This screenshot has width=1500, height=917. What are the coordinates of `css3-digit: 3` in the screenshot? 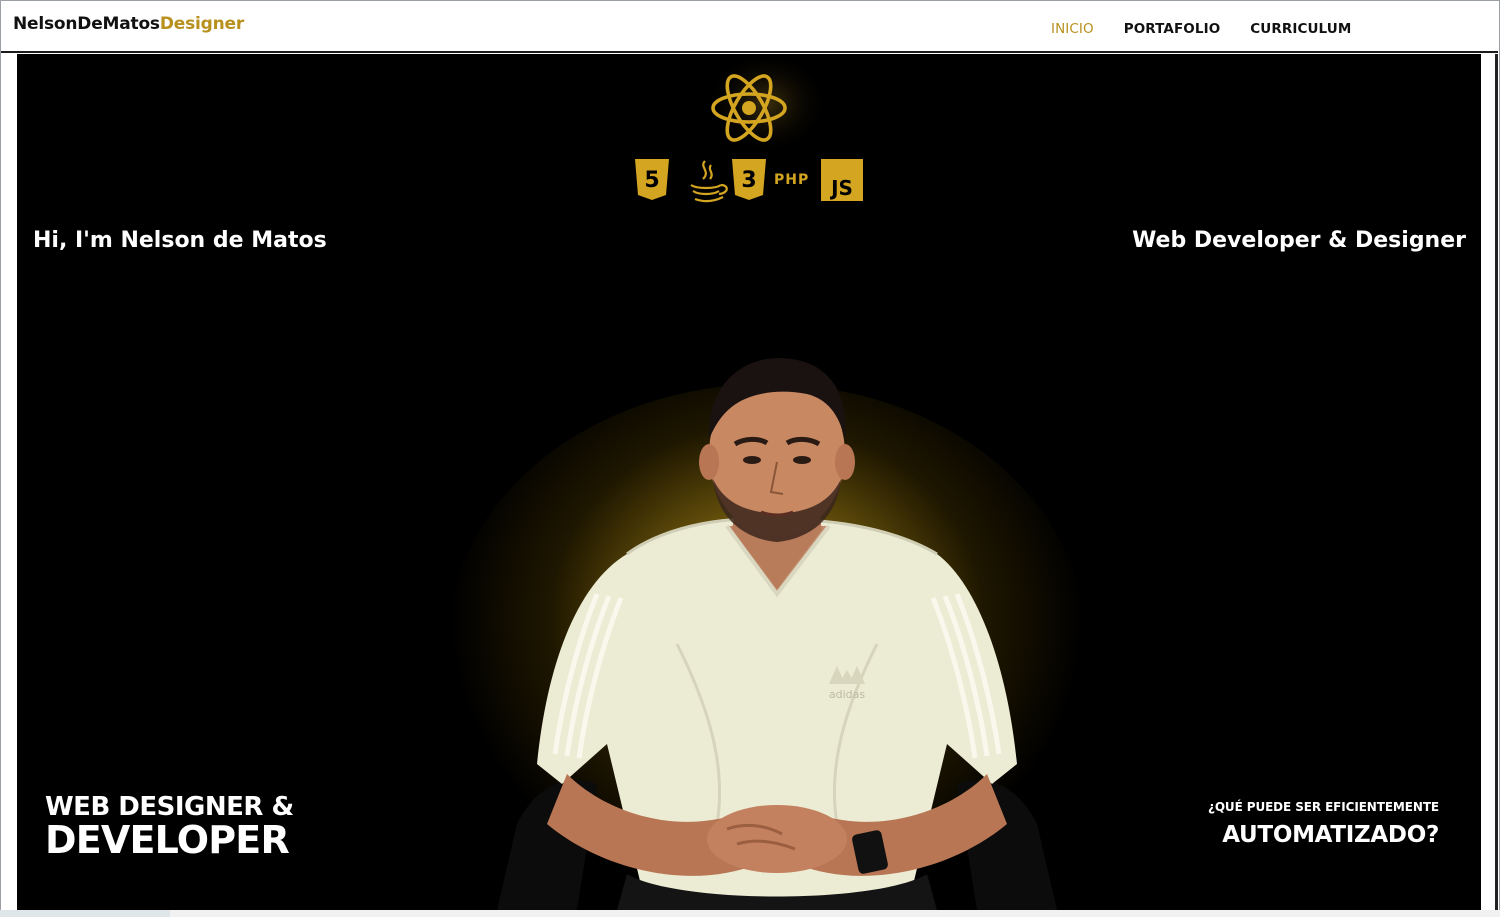 It's located at (748, 180).